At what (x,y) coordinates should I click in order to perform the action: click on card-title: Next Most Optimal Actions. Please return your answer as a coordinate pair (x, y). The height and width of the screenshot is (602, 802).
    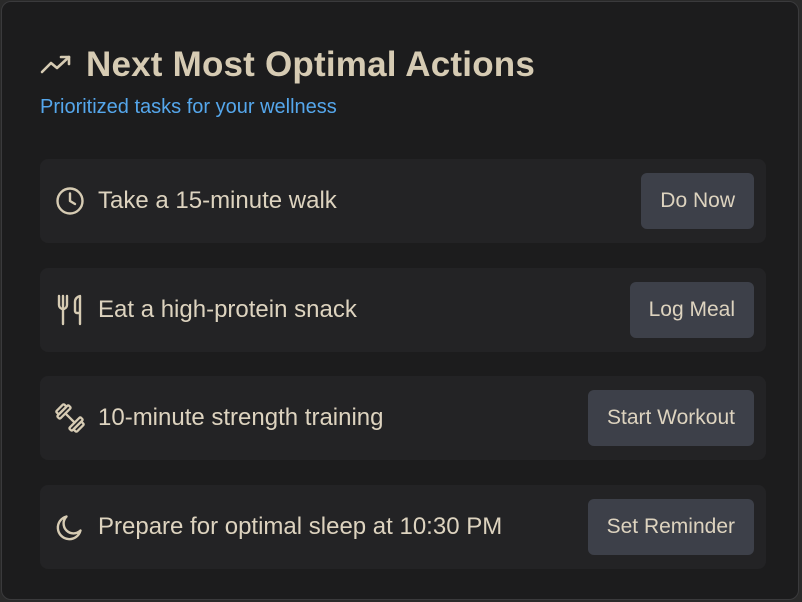
    Looking at the image, I should click on (311, 64).